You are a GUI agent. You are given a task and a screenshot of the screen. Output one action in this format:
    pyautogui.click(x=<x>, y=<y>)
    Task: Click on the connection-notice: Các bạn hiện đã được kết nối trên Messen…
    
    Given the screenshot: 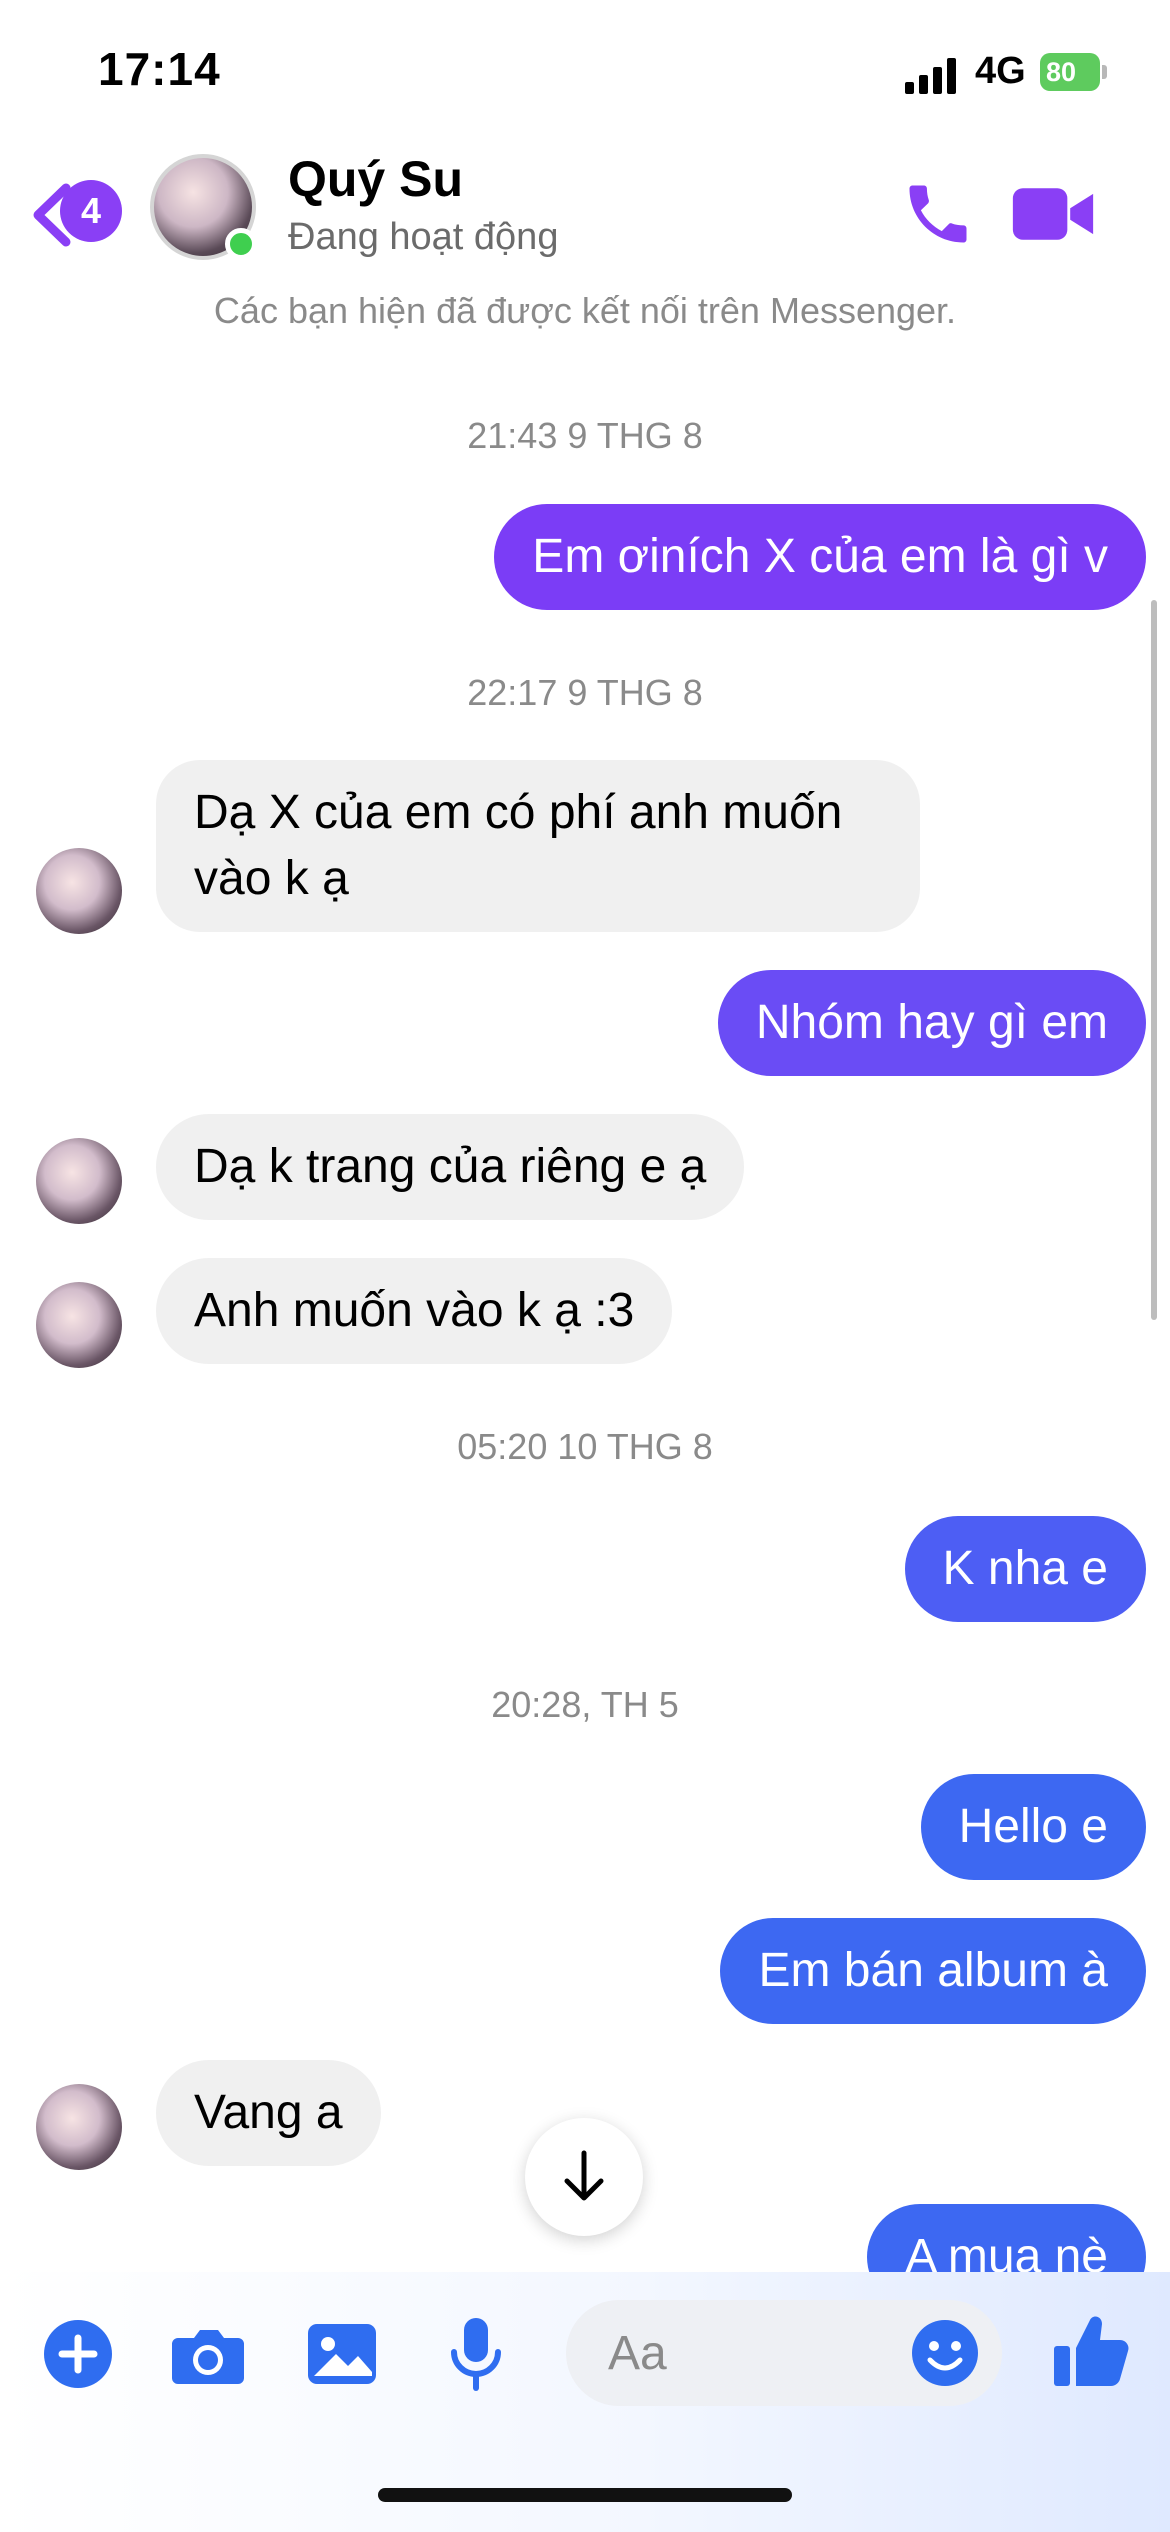 What is the action you would take?
    pyautogui.click(x=585, y=310)
    